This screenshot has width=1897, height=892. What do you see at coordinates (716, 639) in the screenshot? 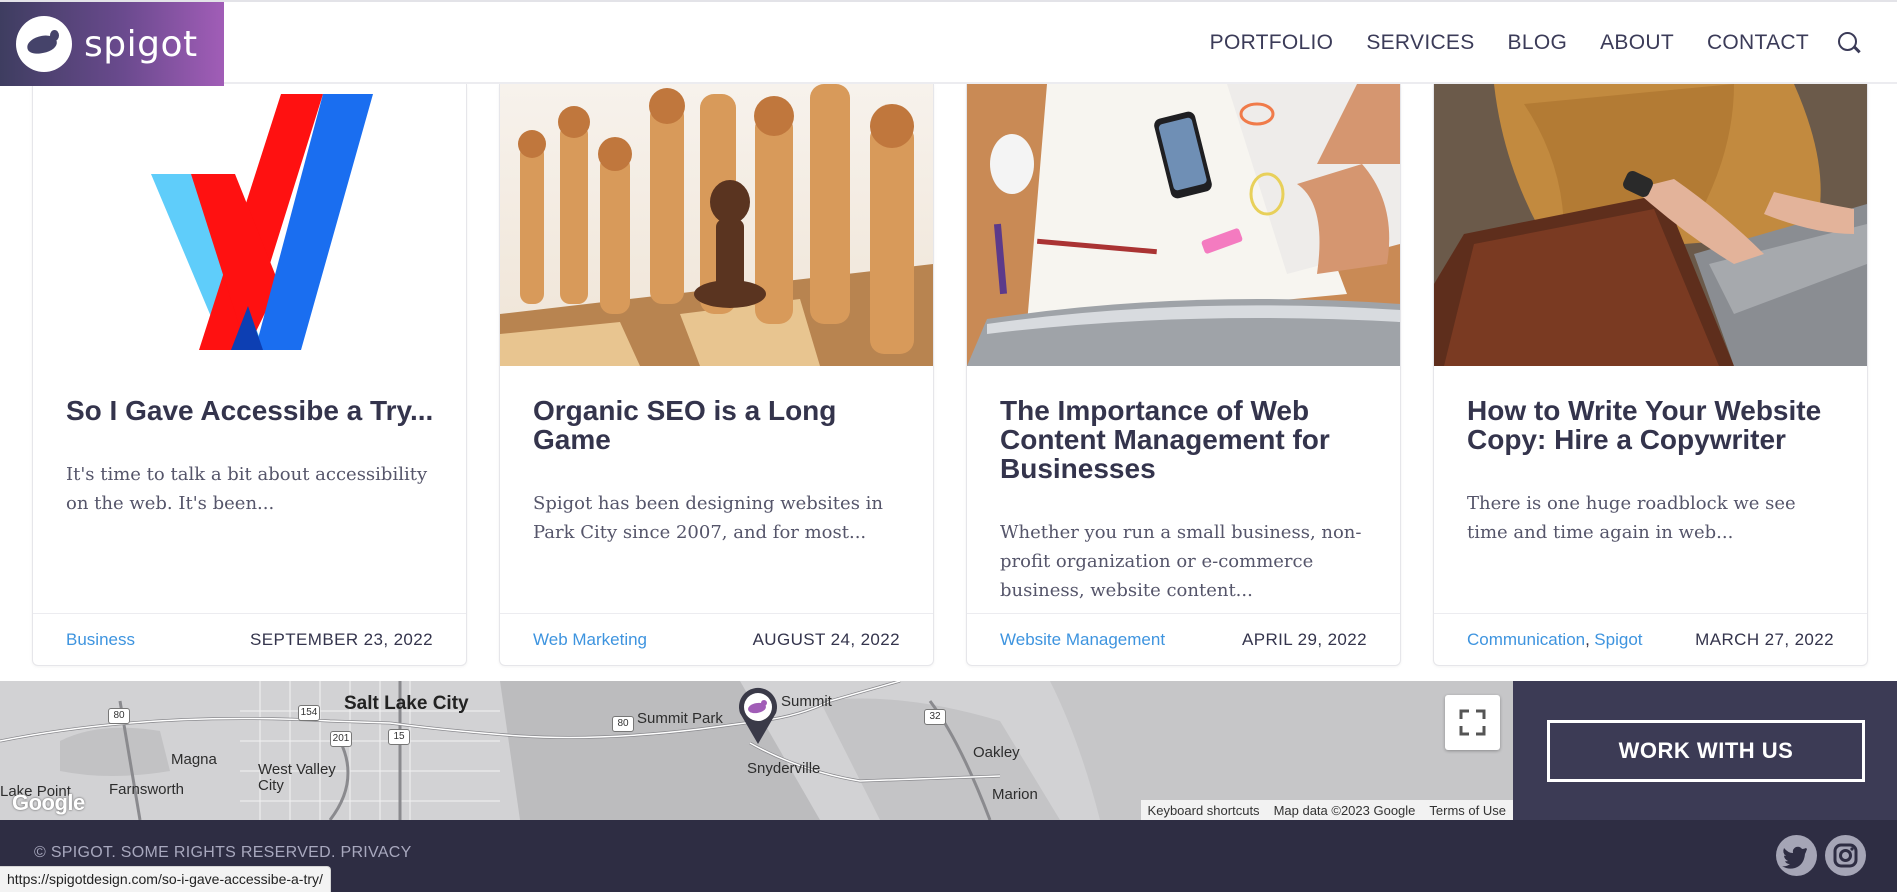
I see `post-meta: Web Marketing AUGUST 24, 2022` at bounding box center [716, 639].